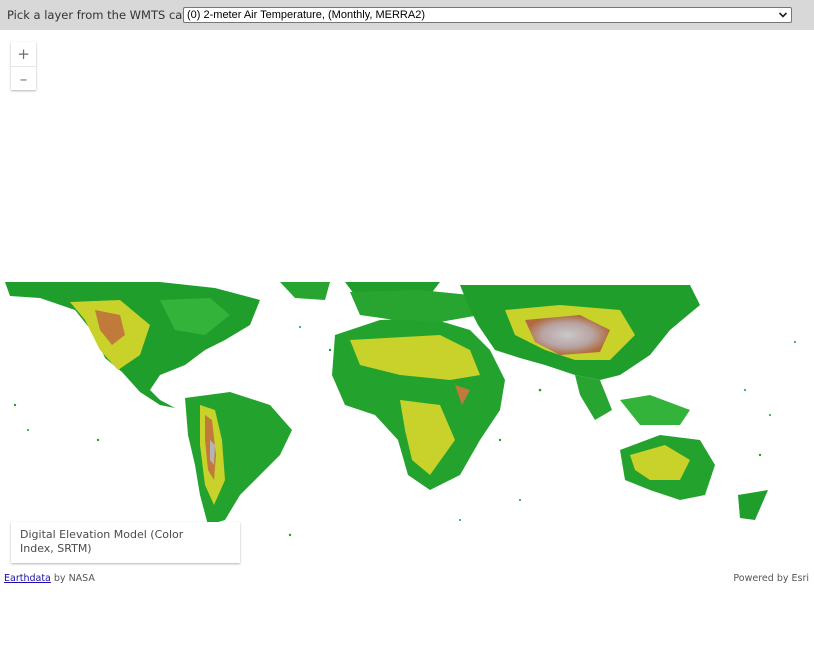  I want to click on australia, so click(694, 477).